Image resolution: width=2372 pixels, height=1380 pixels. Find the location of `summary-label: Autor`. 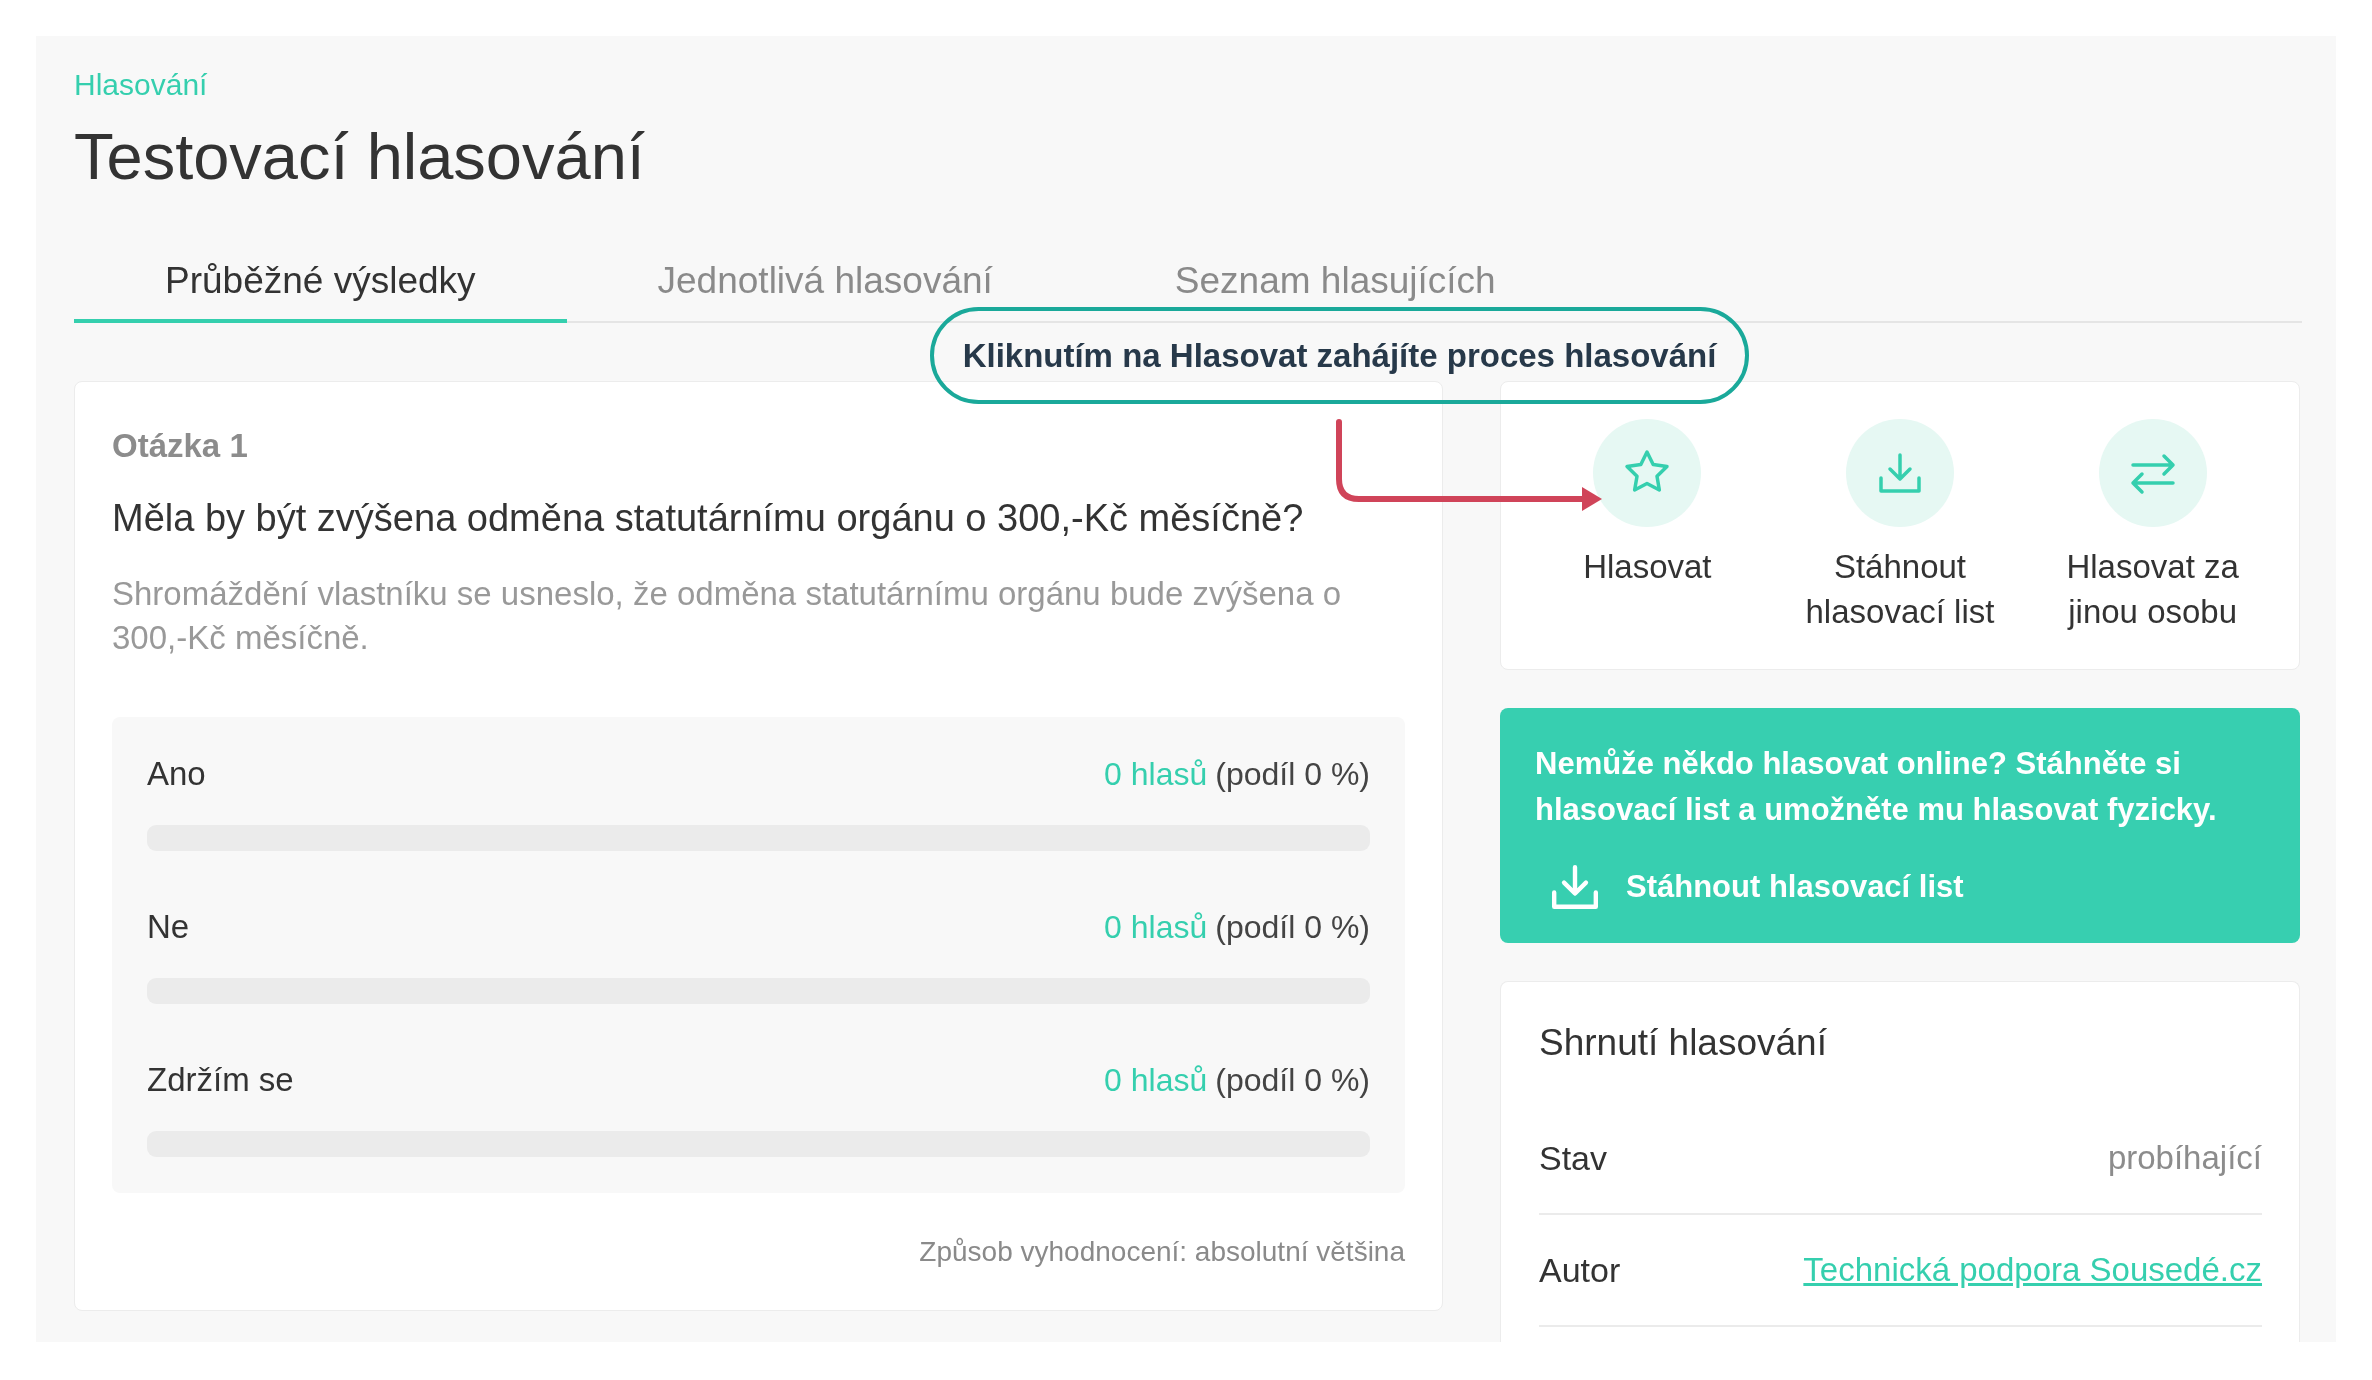

summary-label: Autor is located at coordinates (1580, 1270).